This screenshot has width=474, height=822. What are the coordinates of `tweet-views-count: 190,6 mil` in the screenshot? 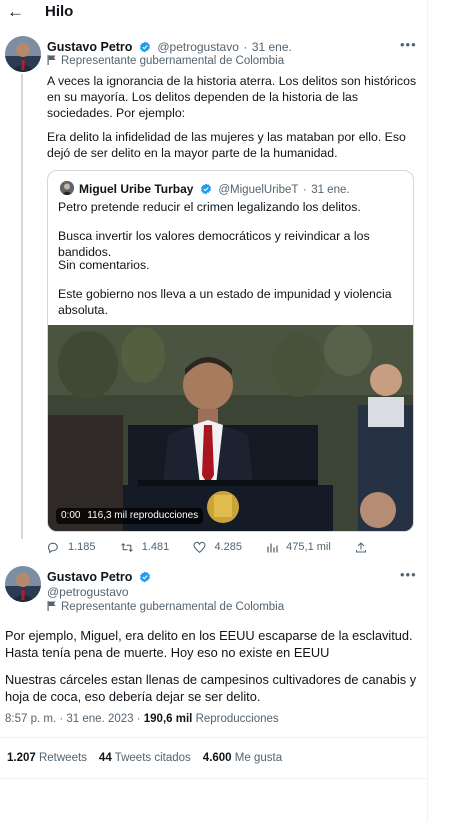 It's located at (168, 719).